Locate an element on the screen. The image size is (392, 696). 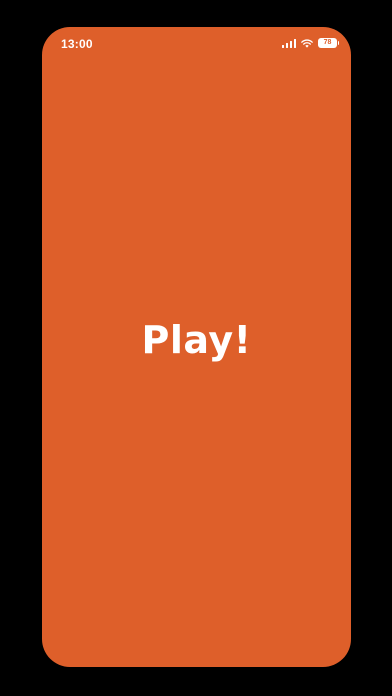
battery-icon: 78 is located at coordinates (328, 43).